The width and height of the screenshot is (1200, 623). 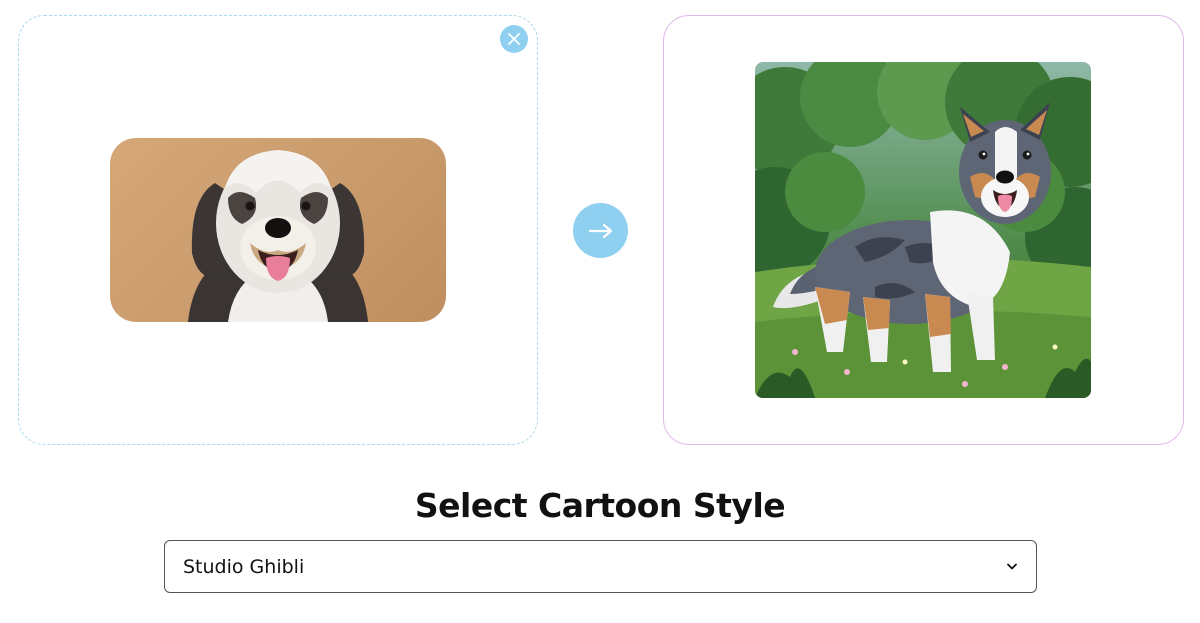 I want to click on select-style-heading: Select Cartoon Style, so click(x=600, y=505).